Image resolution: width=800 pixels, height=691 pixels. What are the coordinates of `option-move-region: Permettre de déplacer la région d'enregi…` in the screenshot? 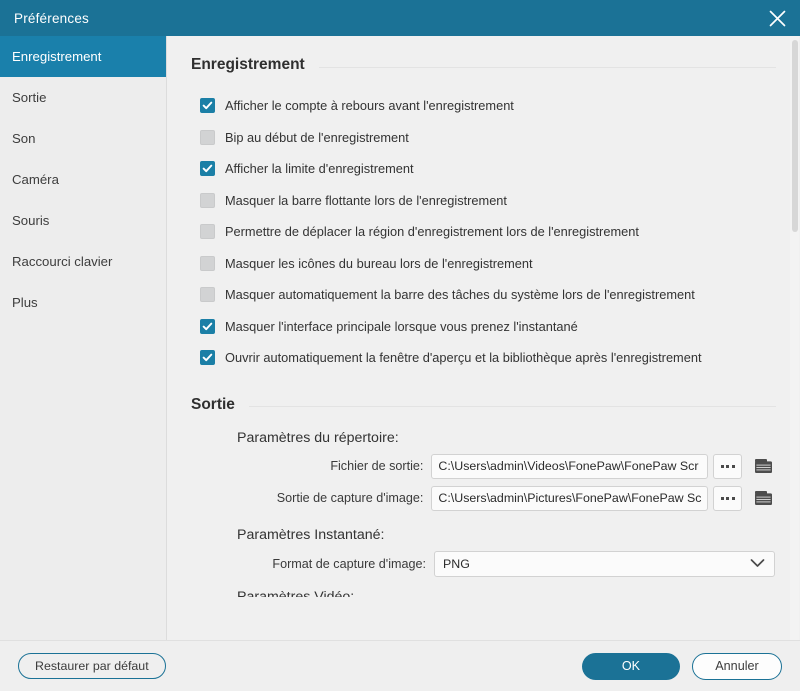 It's located at (488, 232).